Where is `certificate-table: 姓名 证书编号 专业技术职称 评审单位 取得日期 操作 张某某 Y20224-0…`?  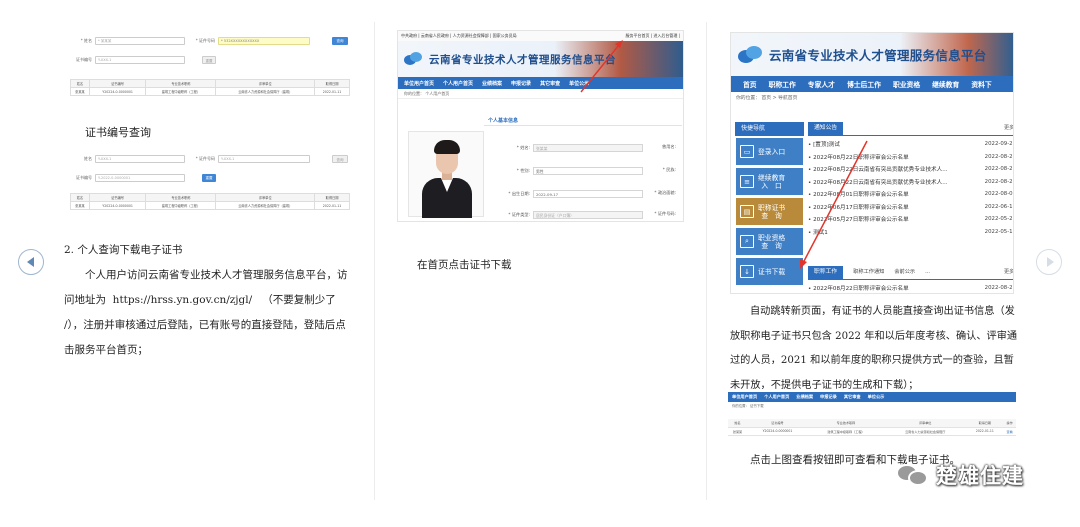
certificate-table: 姓名 证书编号 专业技术职称 评审单位 取得日期 操作 张某某 Y20224-0… is located at coordinates (872, 427).